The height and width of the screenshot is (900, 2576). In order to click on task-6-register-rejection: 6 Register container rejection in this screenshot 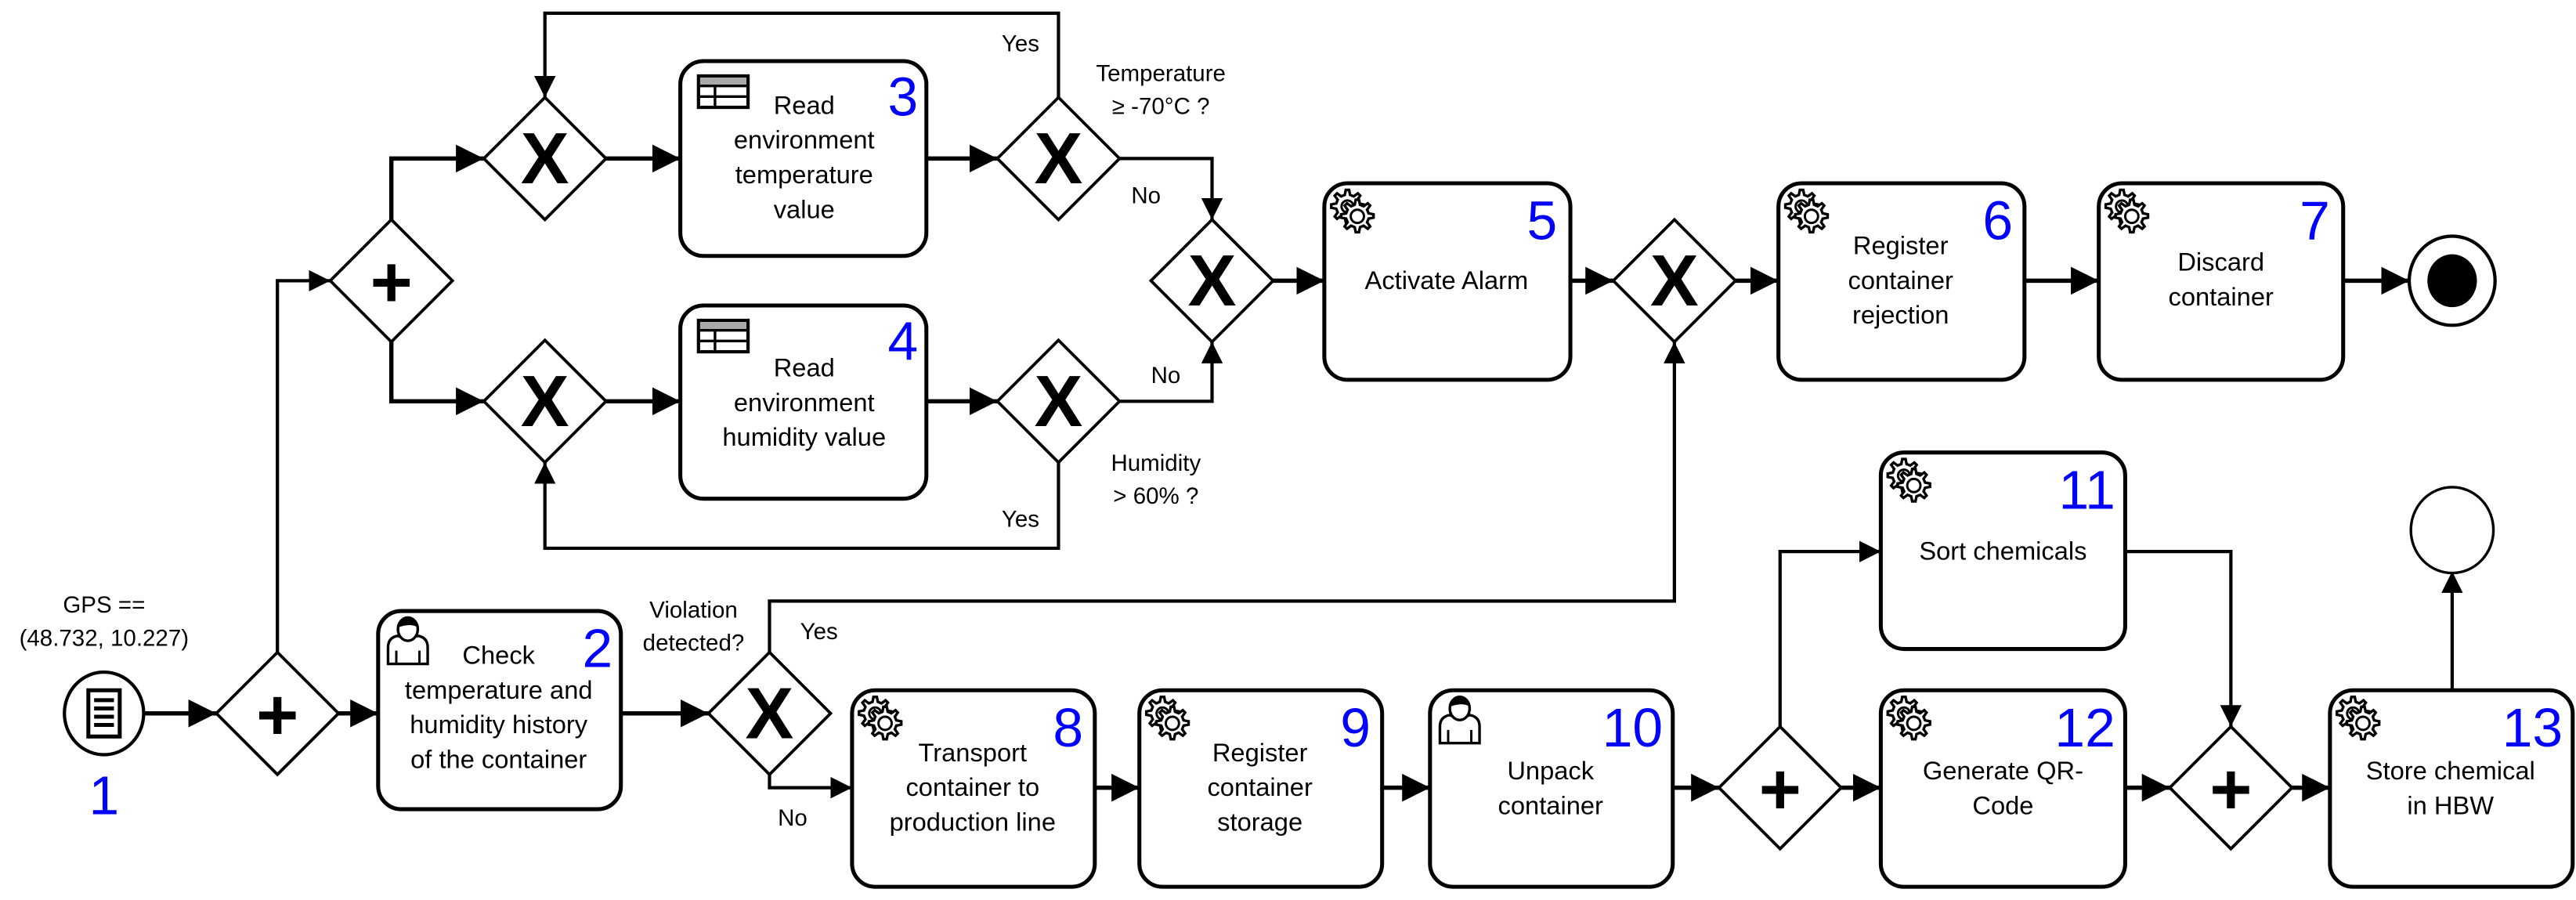, I will do `click(1901, 281)`.